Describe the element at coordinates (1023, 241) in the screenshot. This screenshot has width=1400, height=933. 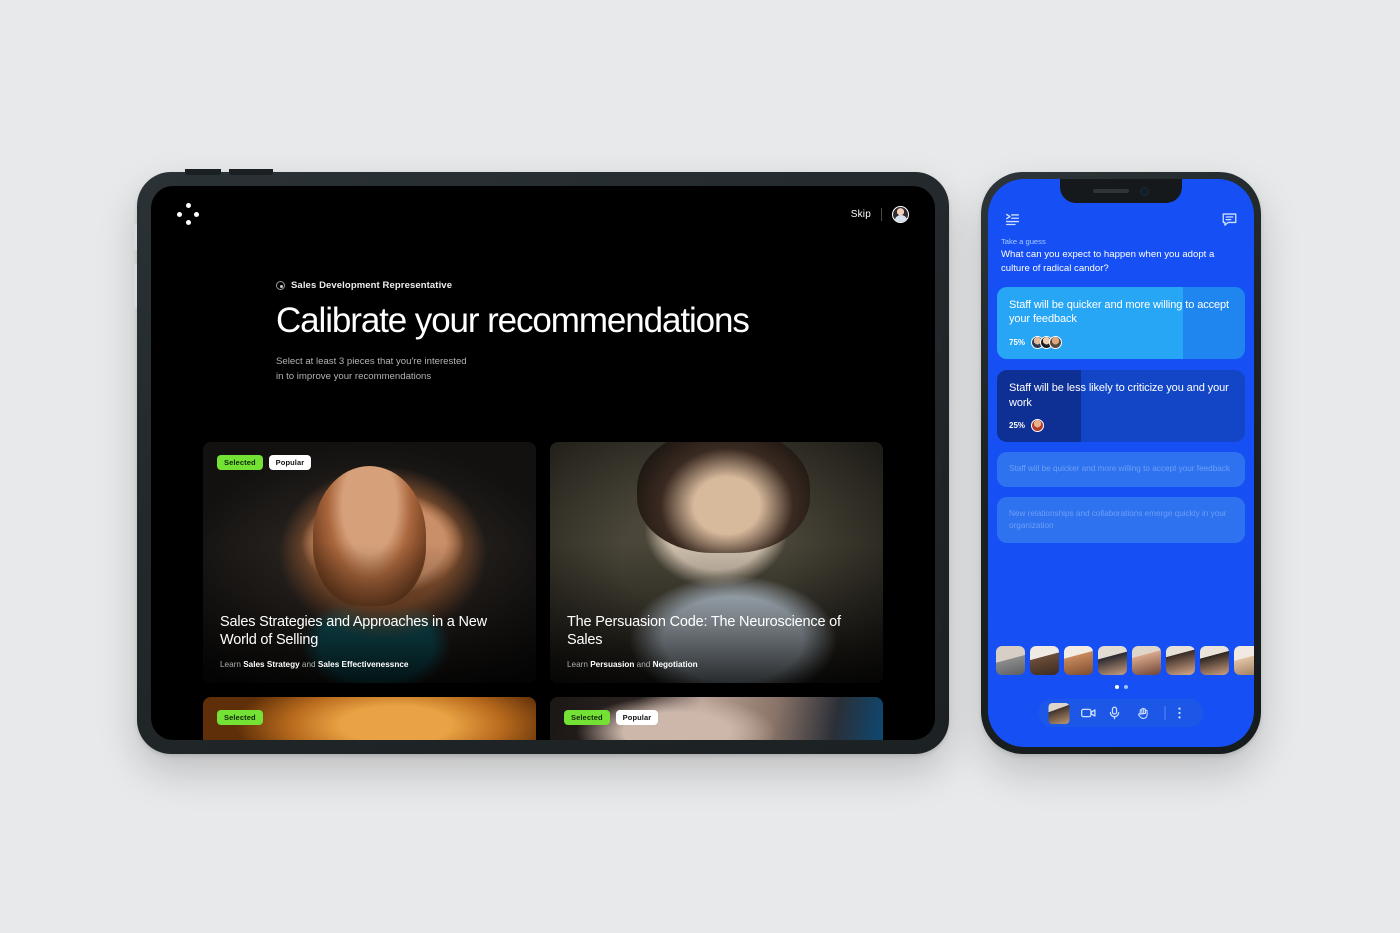
I see `poll-eyebrow: Take a guess` at that location.